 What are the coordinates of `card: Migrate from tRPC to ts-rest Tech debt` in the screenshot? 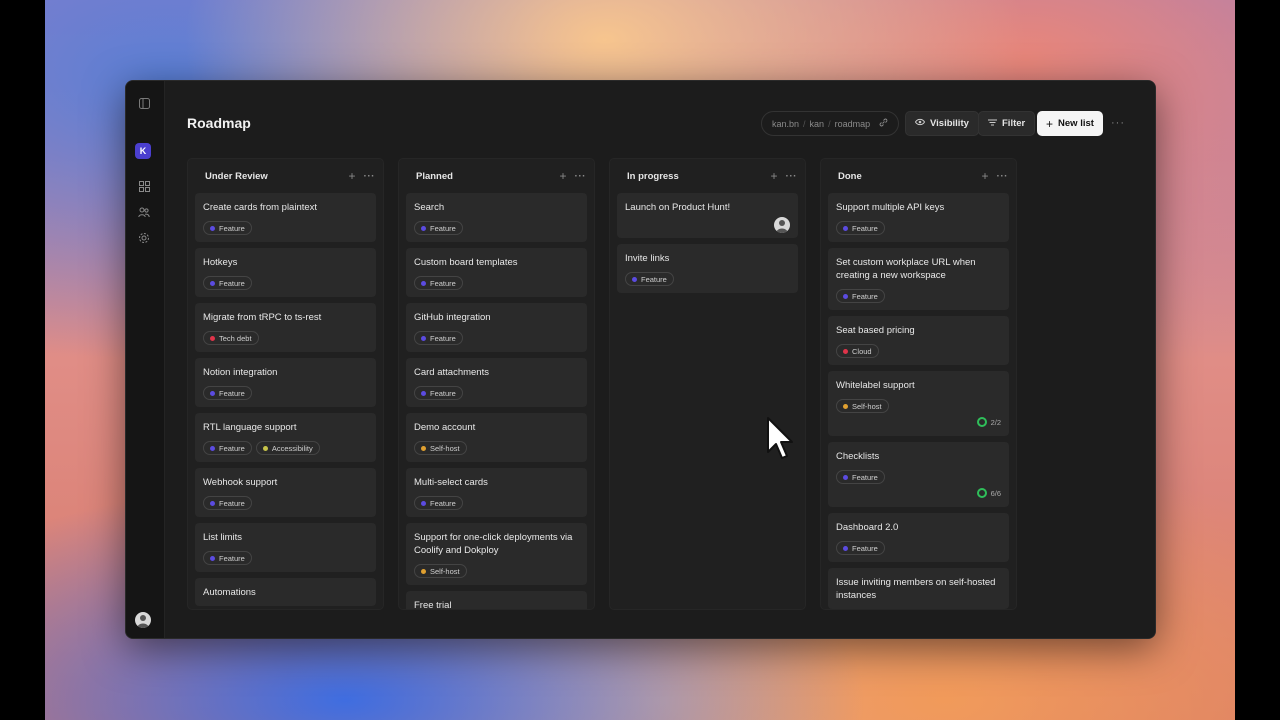 It's located at (285, 327).